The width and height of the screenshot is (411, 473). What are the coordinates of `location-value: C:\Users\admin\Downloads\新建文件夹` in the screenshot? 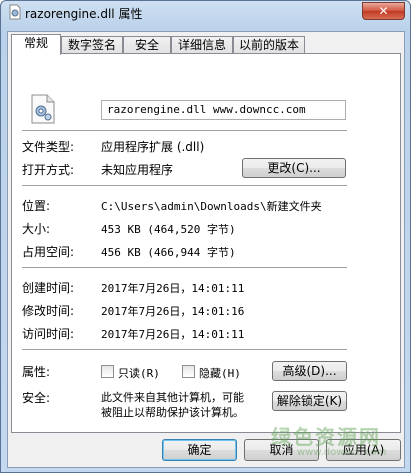 It's located at (211, 206).